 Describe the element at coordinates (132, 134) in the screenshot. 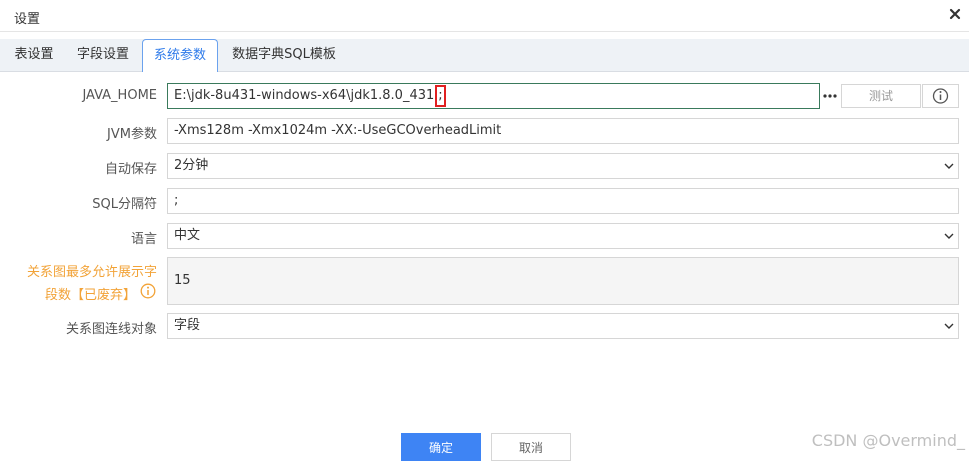

I see `jvm-label: JVM参数` at that location.